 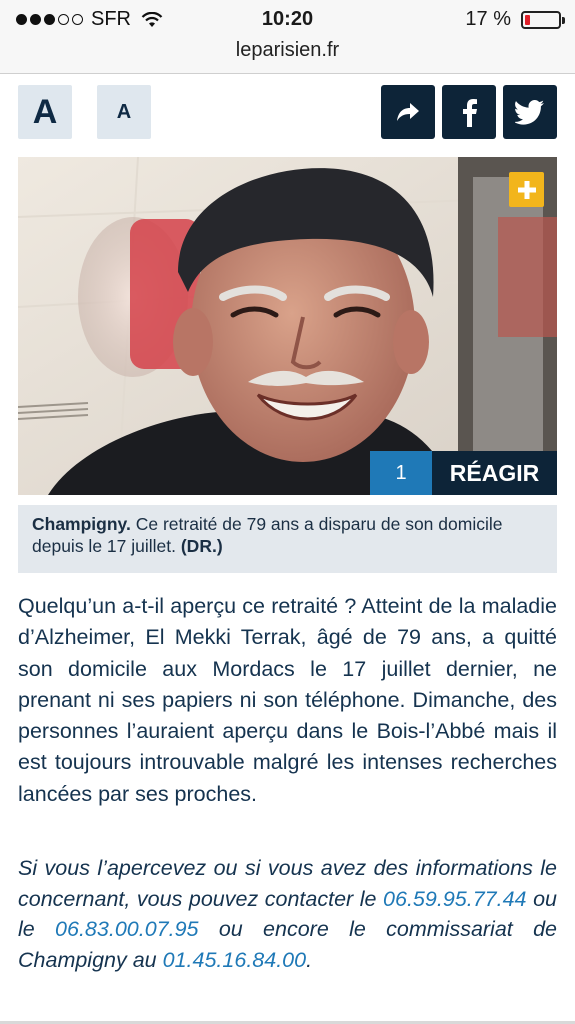 I want to click on font-decrease-button: A, so click(x=124, y=112).